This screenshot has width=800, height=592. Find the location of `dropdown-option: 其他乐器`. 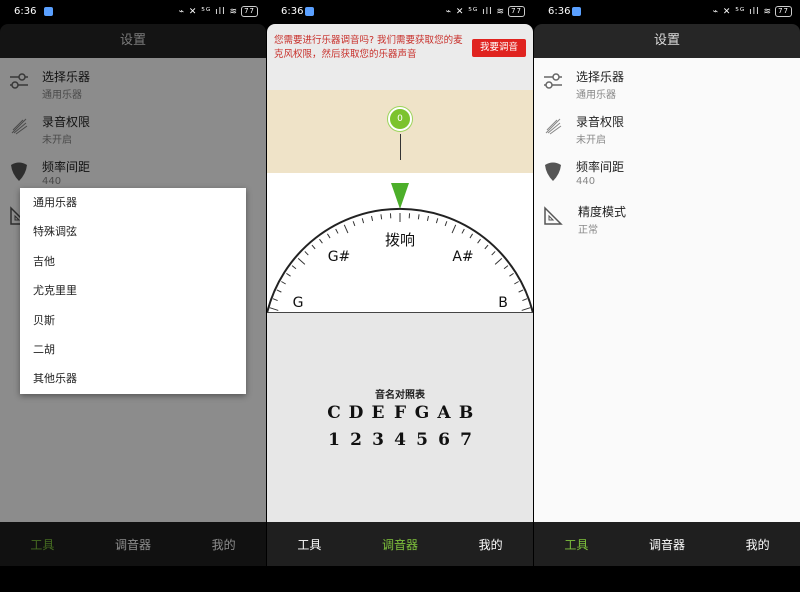

dropdown-option: 其他乐器 is located at coordinates (133, 378).